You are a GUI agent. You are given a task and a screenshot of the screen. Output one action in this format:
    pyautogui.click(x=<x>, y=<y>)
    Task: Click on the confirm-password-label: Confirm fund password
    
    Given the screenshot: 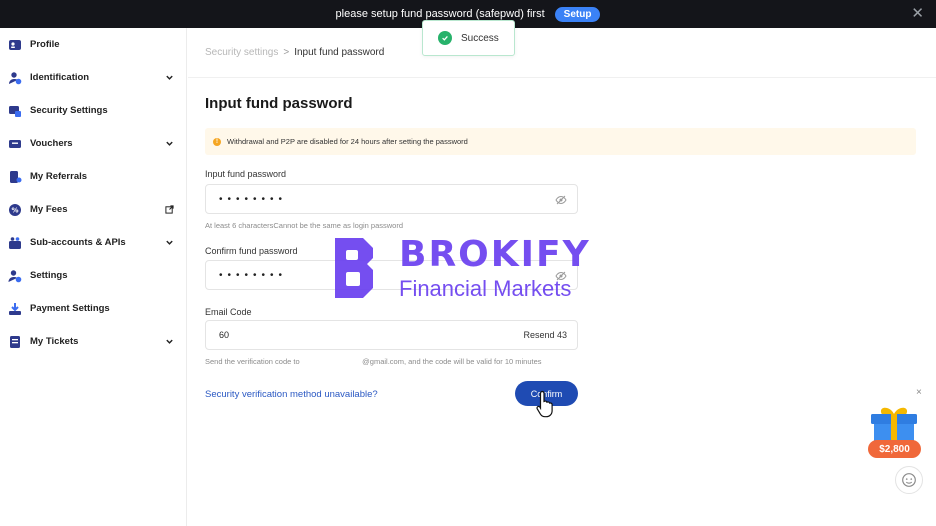 What is the action you would take?
    pyautogui.click(x=251, y=251)
    